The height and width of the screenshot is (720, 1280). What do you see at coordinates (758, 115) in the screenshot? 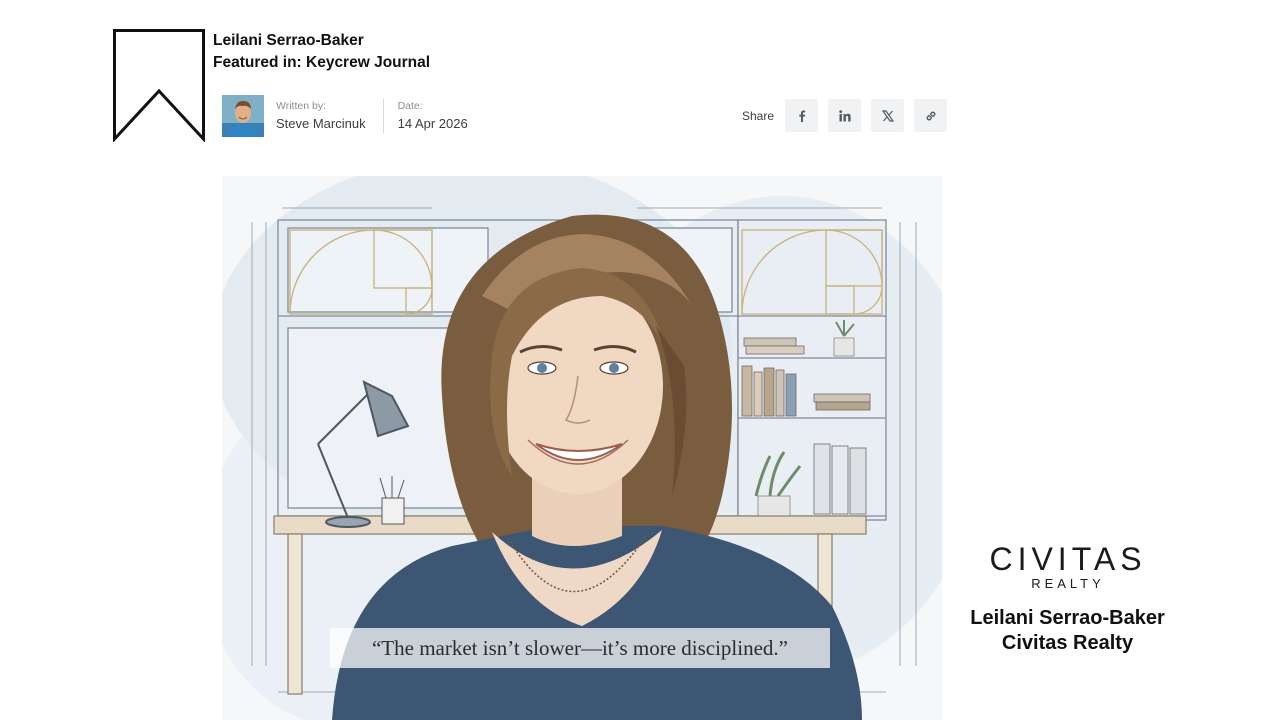
I see `share-label: Share` at bounding box center [758, 115].